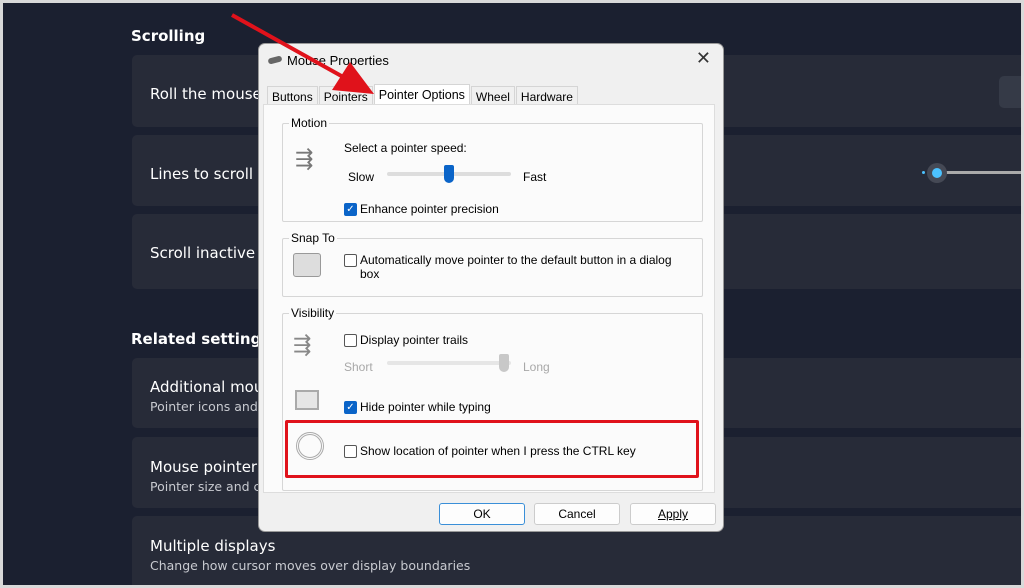 Image resolution: width=1024 pixels, height=588 pixels. What do you see at coordinates (302, 53) in the screenshot?
I see `annotation-arrow` at bounding box center [302, 53].